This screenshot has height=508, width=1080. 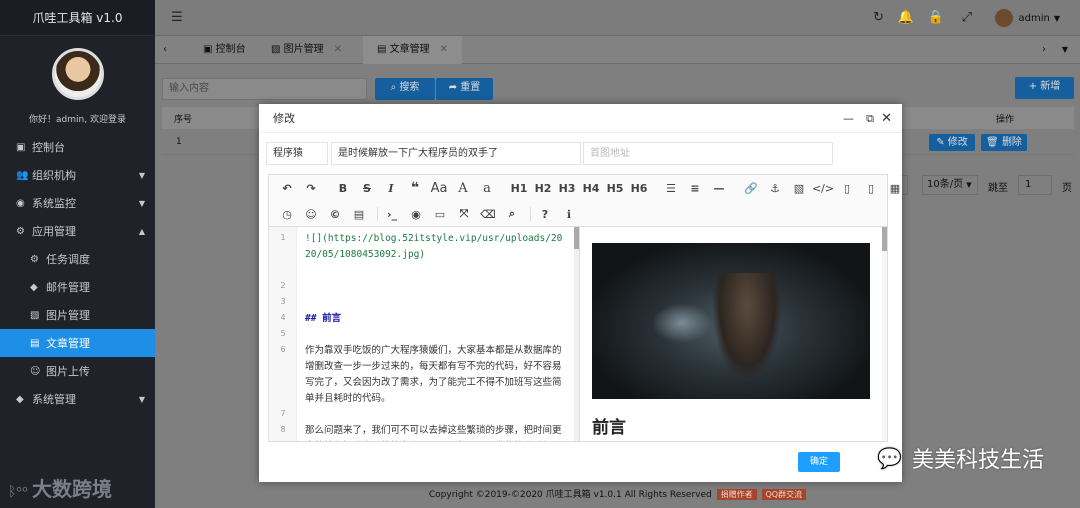 I want to click on anchor-icon: ⚓, so click(x=775, y=188).